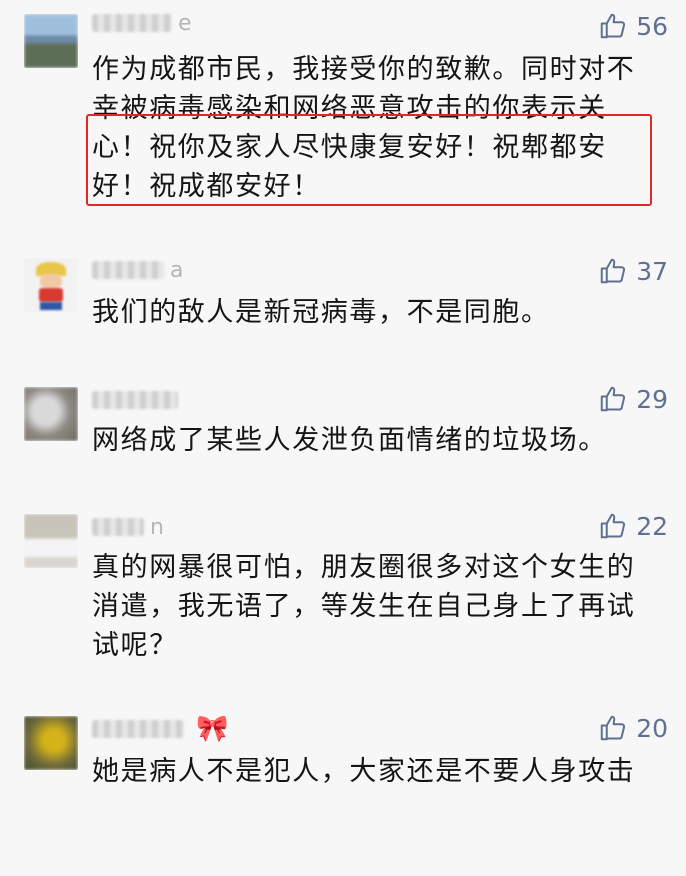 The image size is (686, 876). Describe the element at coordinates (633, 399) in the screenshot. I see `like-button: 29` at that location.